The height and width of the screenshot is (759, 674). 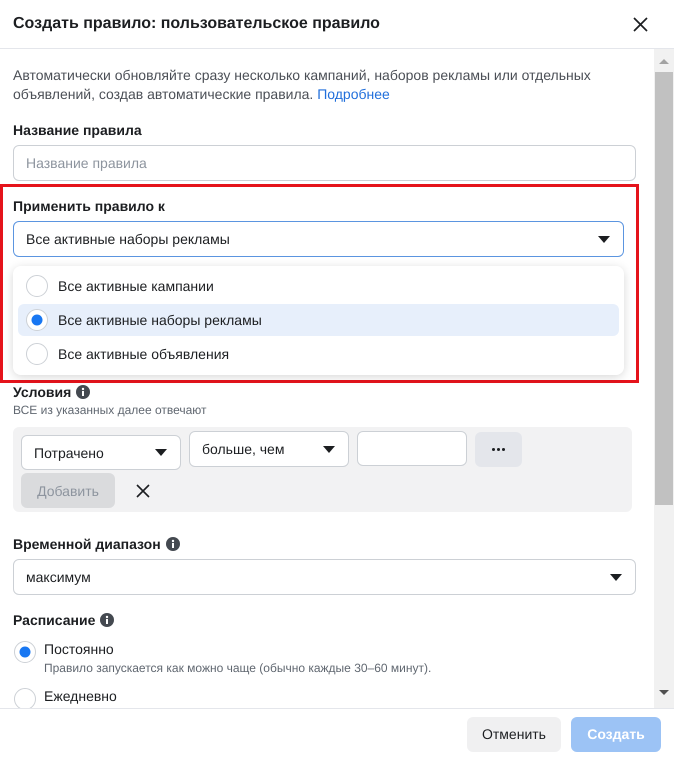 What do you see at coordinates (664, 61) in the screenshot?
I see `scroll-up-icon` at bounding box center [664, 61].